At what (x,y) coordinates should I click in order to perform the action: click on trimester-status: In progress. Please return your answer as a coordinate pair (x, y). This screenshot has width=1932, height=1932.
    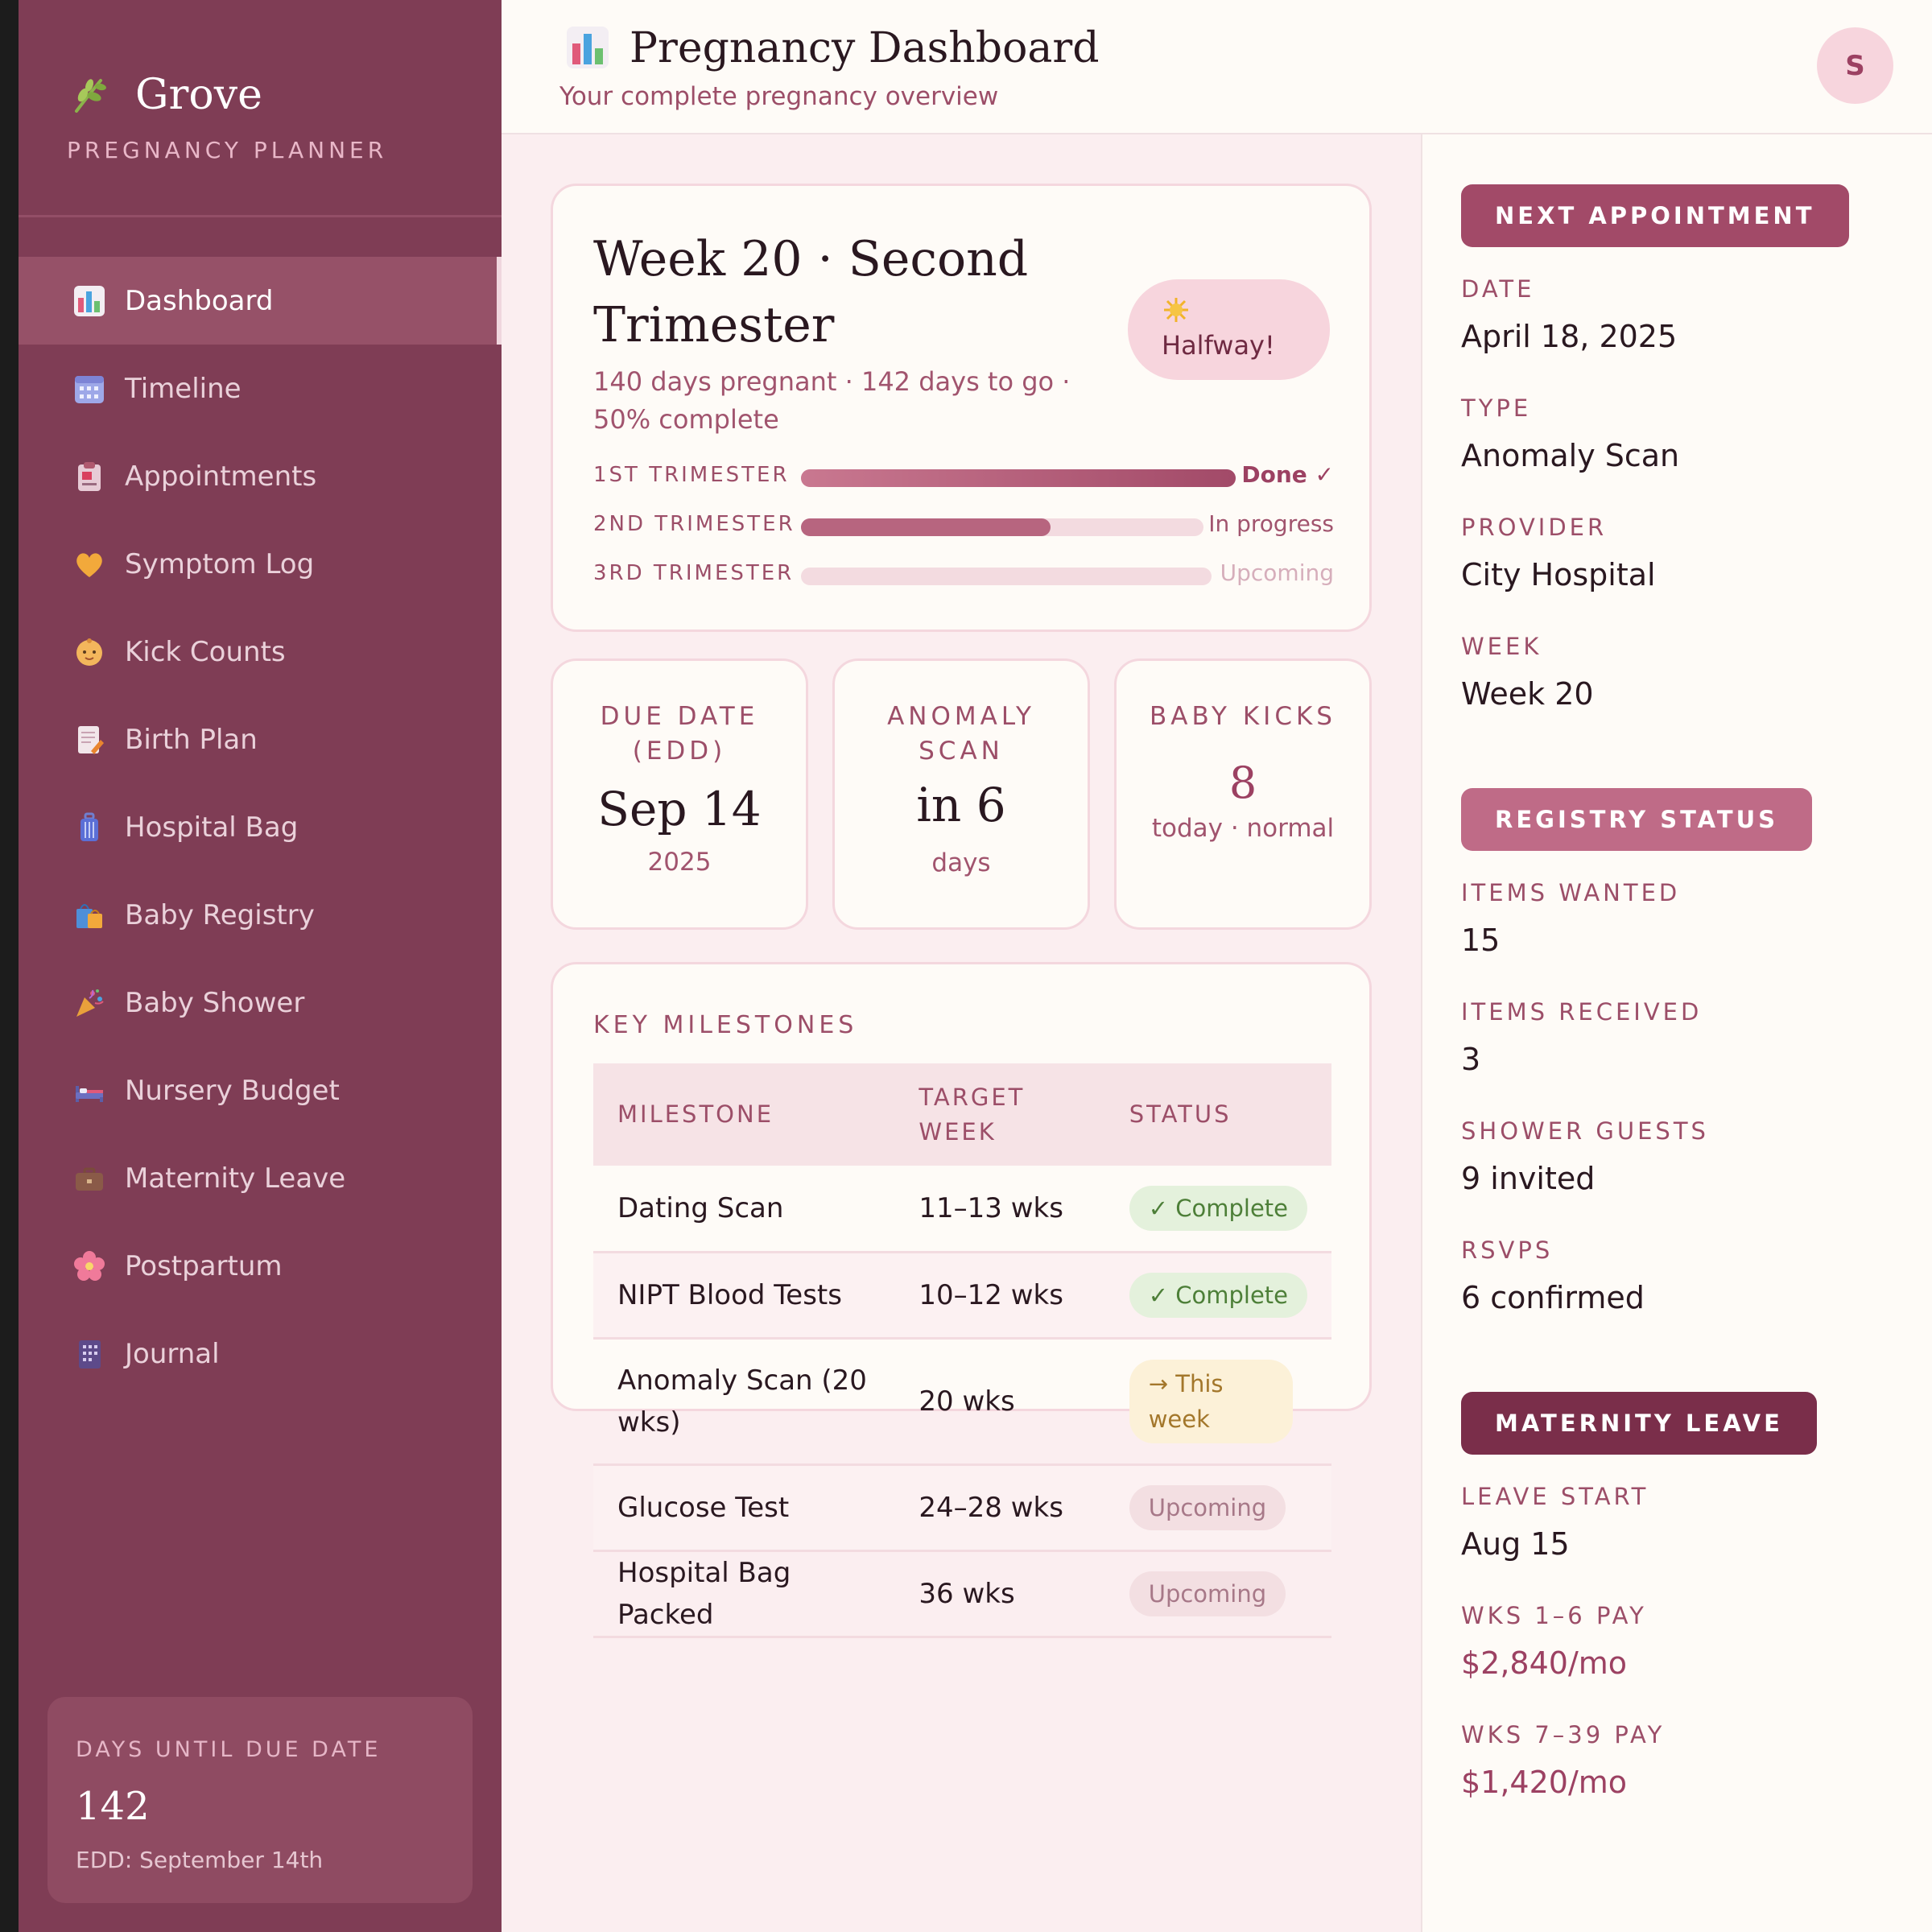
    Looking at the image, I should click on (1271, 523).